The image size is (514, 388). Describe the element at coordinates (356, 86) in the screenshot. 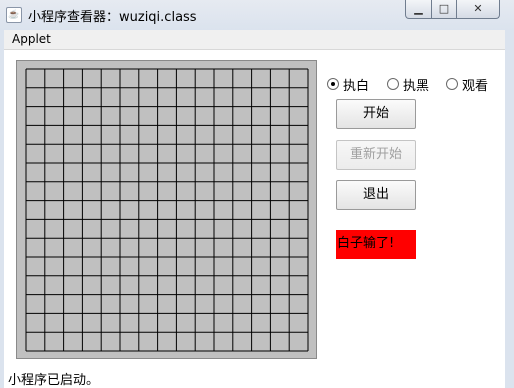

I see `radio-label: 执白` at that location.